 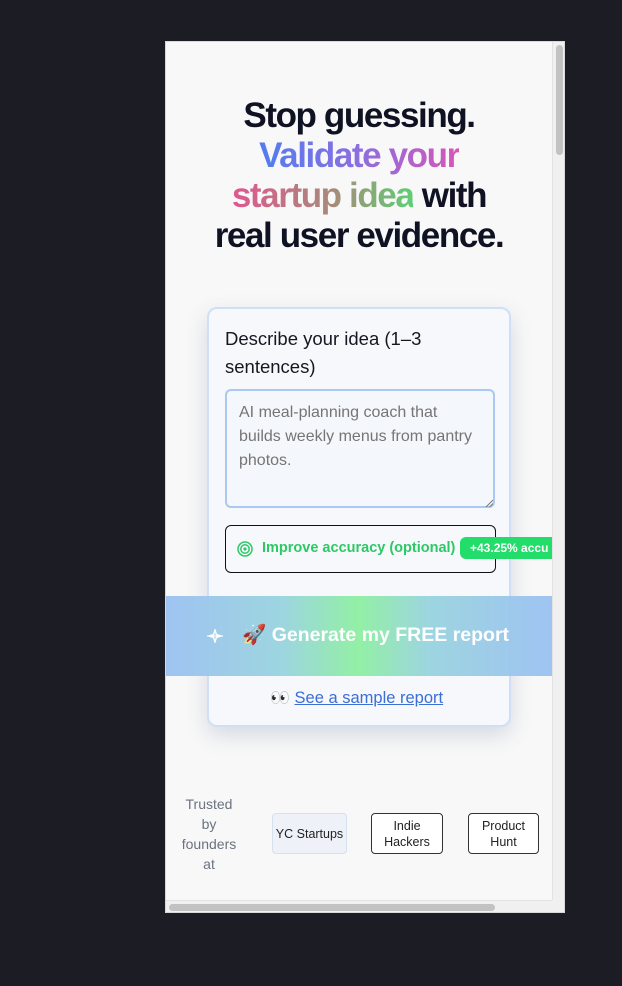 I want to click on headline-gradient-2: startup idea, so click(x=323, y=195).